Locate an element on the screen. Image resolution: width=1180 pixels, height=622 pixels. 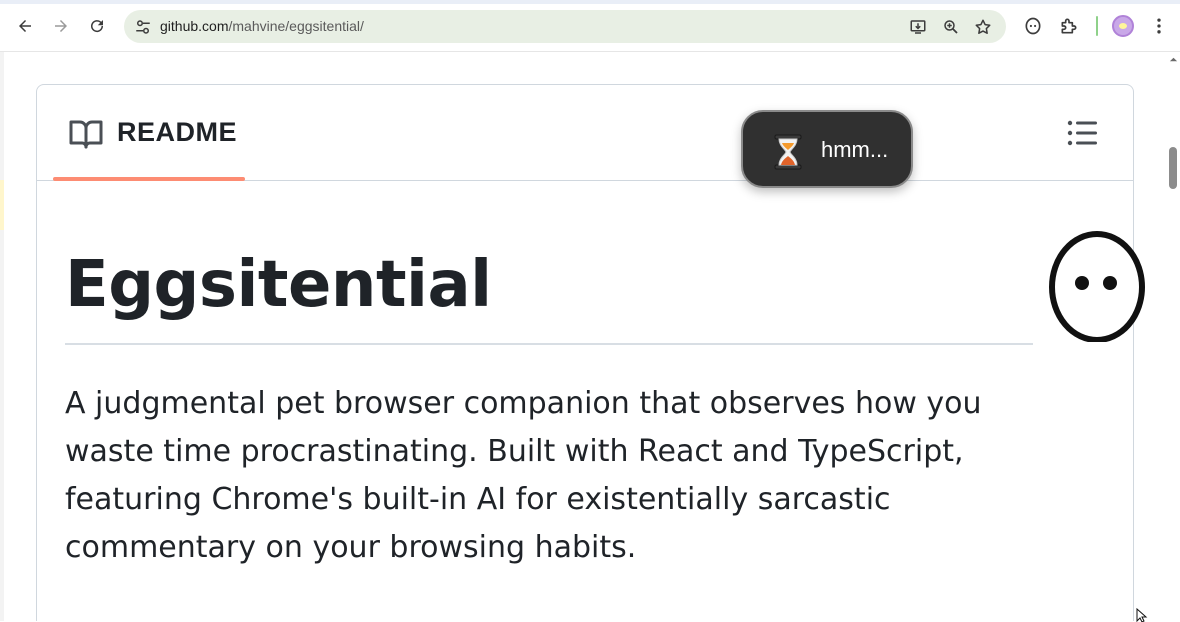
forward-button is located at coordinates (61, 26).